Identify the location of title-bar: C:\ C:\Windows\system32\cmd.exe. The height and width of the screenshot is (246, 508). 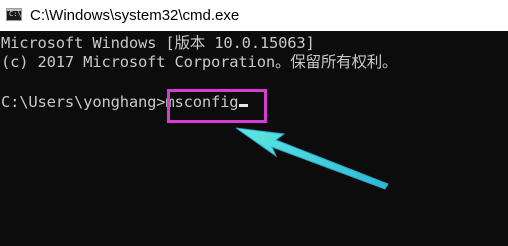
(254, 16).